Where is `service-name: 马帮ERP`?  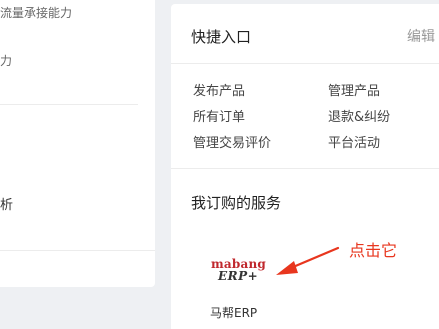 service-name: 马帮ERP is located at coordinates (234, 313).